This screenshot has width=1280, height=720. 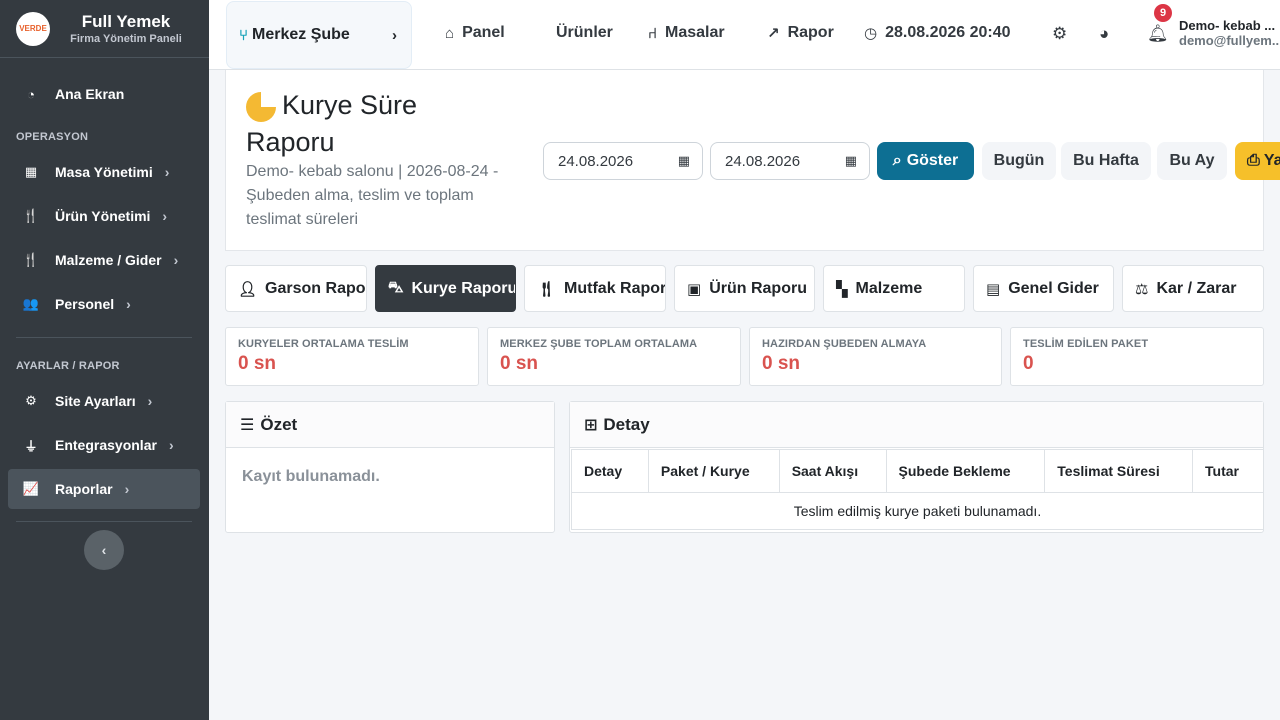 What do you see at coordinates (695, 32) in the screenshot?
I see `nav-link-label: Masalar` at bounding box center [695, 32].